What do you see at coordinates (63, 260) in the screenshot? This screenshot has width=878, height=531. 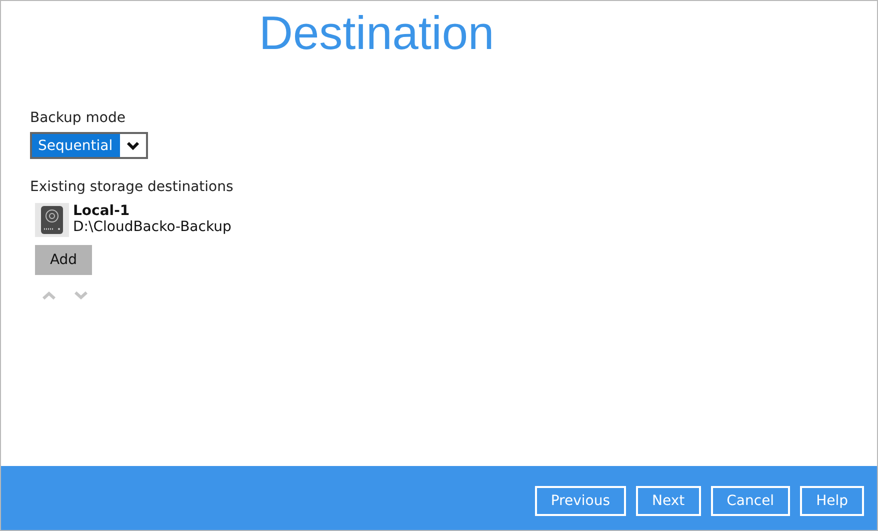 I see `add-button: Add` at bounding box center [63, 260].